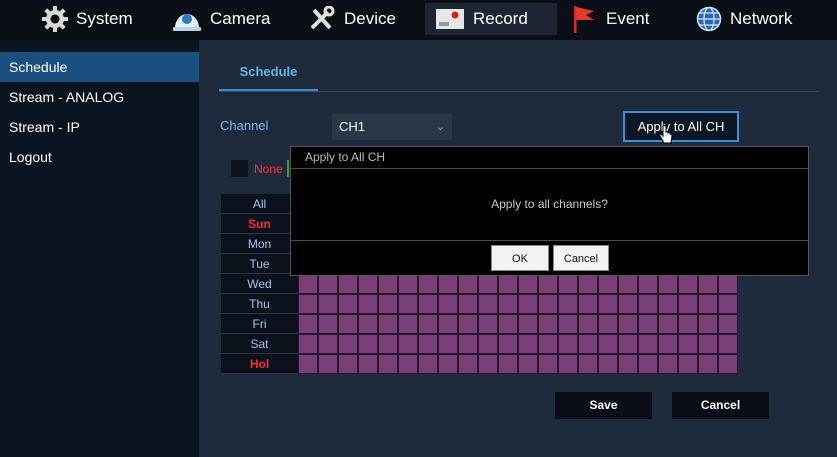  What do you see at coordinates (681, 126) in the screenshot?
I see `apply-to-all-button: Apply to All CH` at bounding box center [681, 126].